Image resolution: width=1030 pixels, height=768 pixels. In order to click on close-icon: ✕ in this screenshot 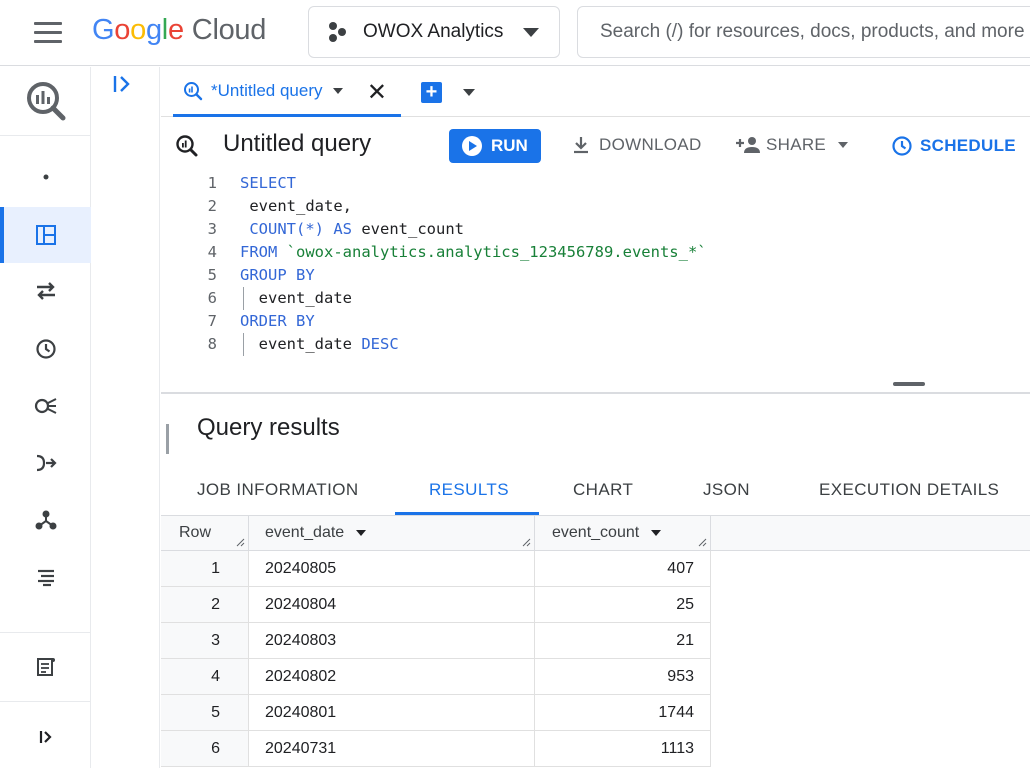, I will do `click(377, 92)`.